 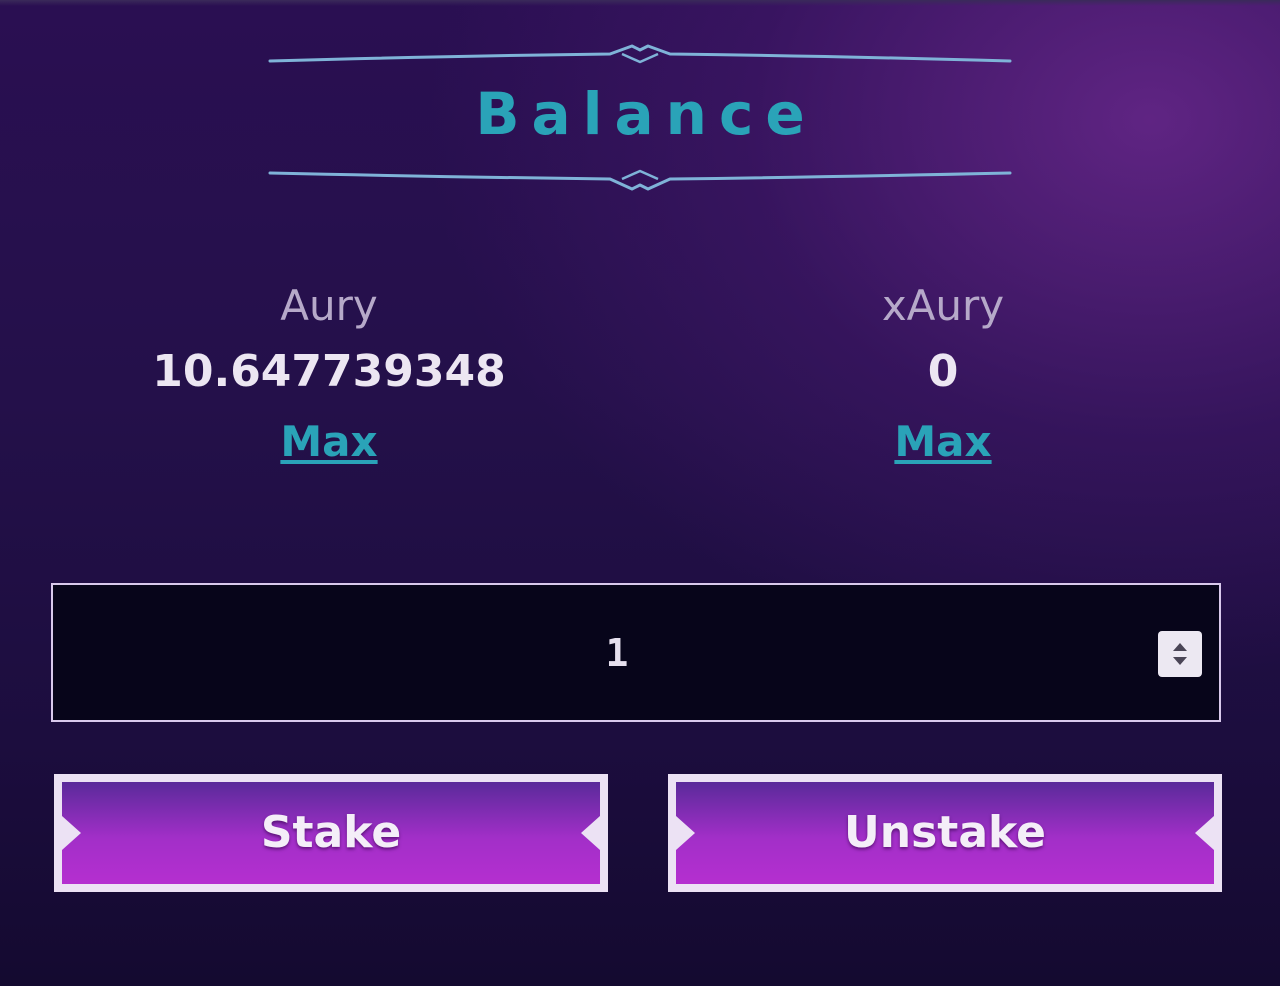 What do you see at coordinates (640, 54) in the screenshot?
I see `ornate-divider-top-icon` at bounding box center [640, 54].